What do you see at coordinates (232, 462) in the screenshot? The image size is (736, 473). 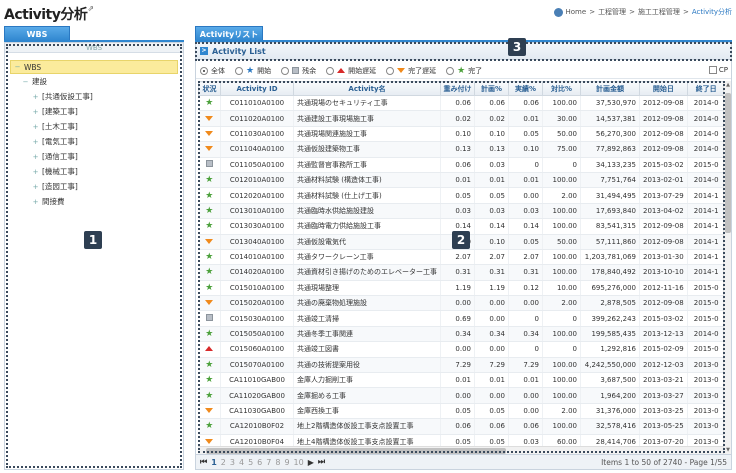 I see `page-3: 3` at bounding box center [232, 462].